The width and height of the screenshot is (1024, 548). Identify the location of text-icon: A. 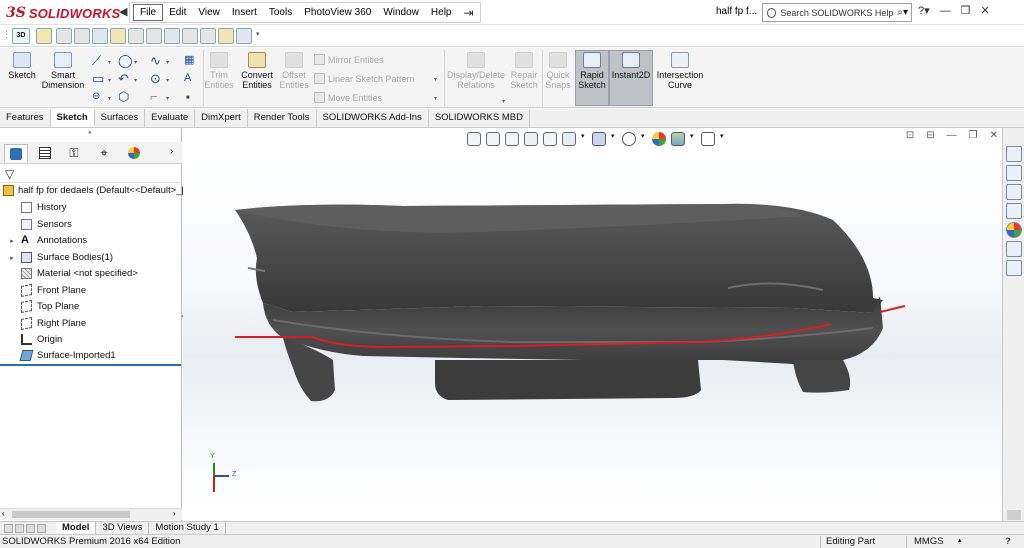
(187, 78).